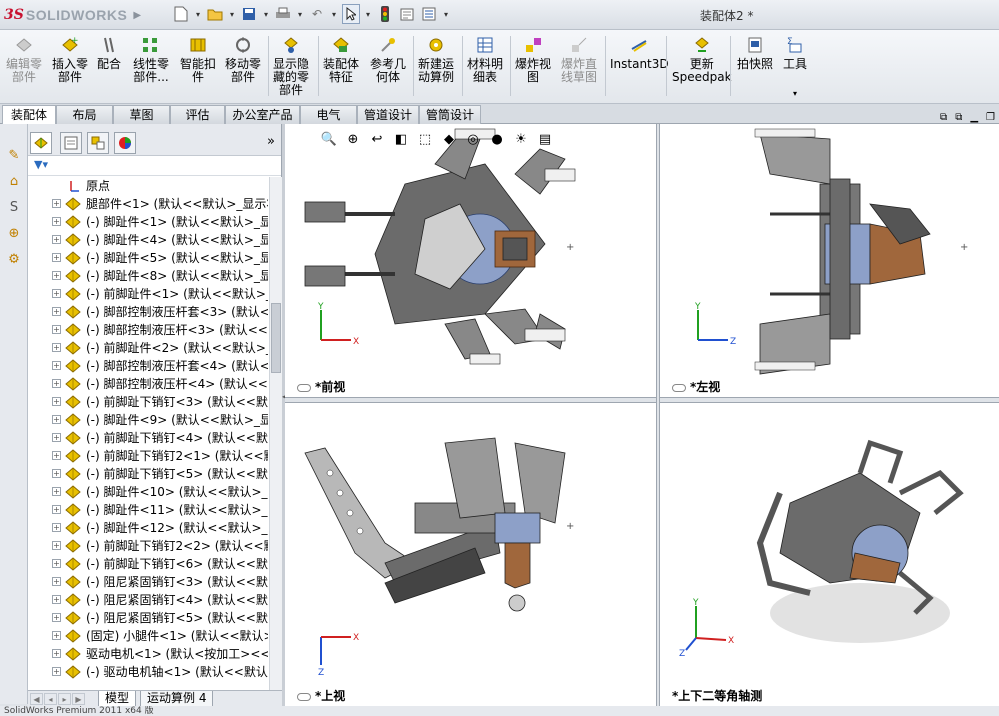  Describe the element at coordinates (148, 438) in the screenshot. I see `tree-item: + (-) 前脚趾下销钉<4> (默认<<默` at that location.